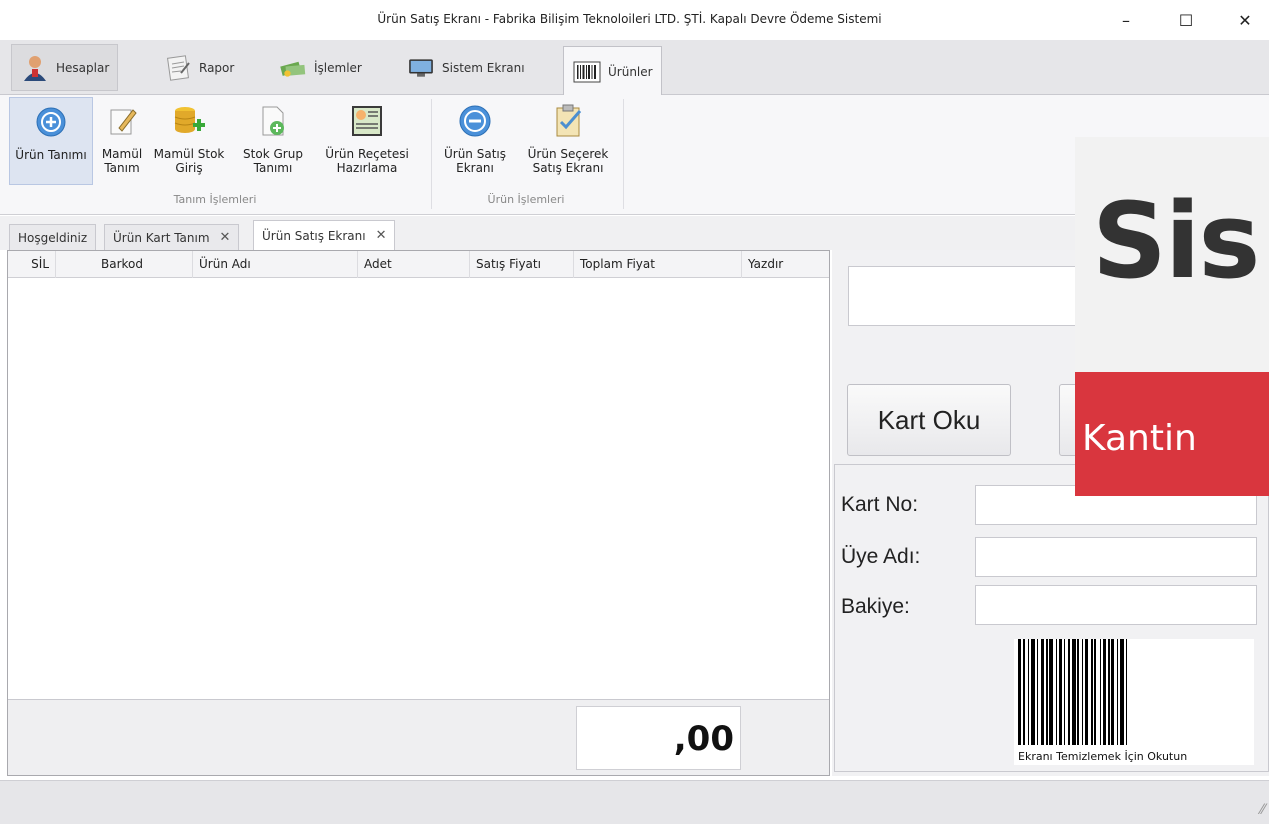 This screenshot has width=1269, height=824. Describe the element at coordinates (1128, 692) in the screenshot. I see `barcode-bar` at that location.